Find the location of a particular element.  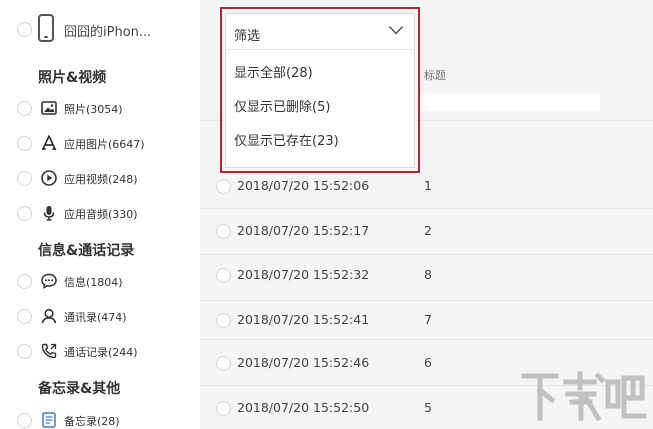

photo-icon is located at coordinates (49, 108).